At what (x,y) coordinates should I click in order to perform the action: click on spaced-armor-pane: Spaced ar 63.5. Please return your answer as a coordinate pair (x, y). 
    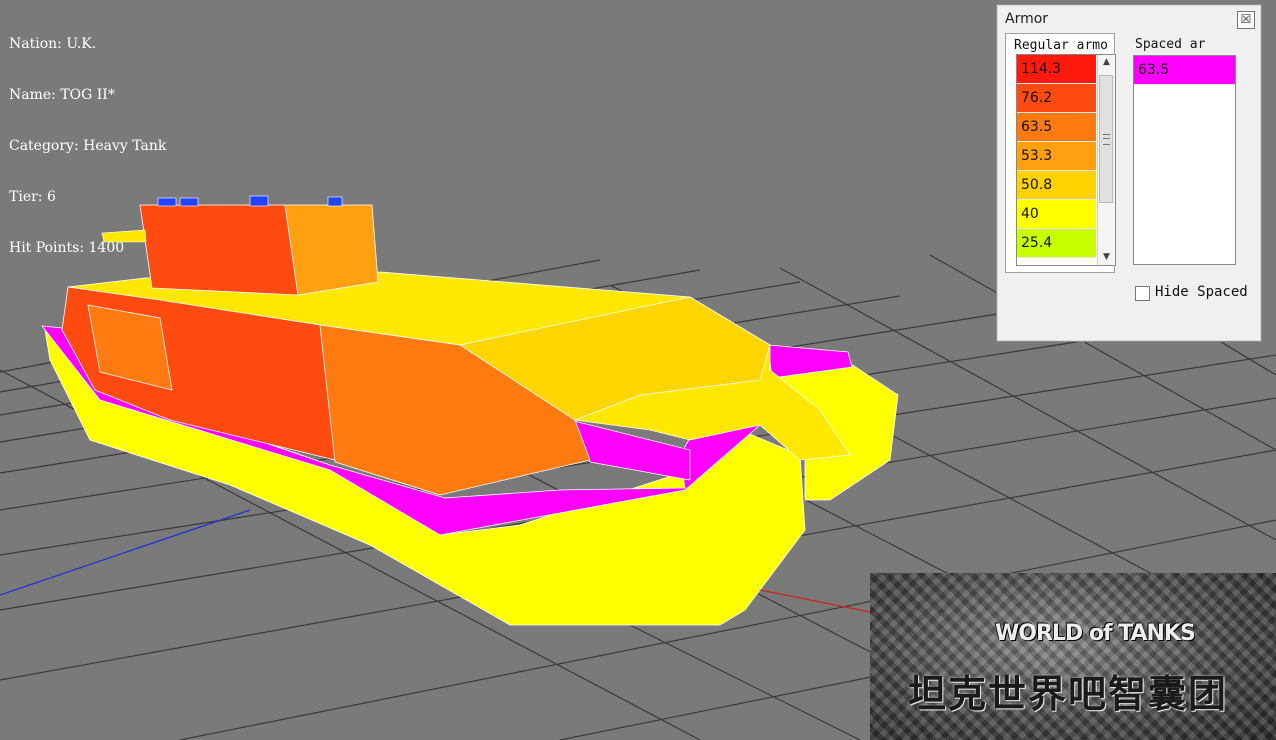
    Looking at the image, I should click on (1186, 152).